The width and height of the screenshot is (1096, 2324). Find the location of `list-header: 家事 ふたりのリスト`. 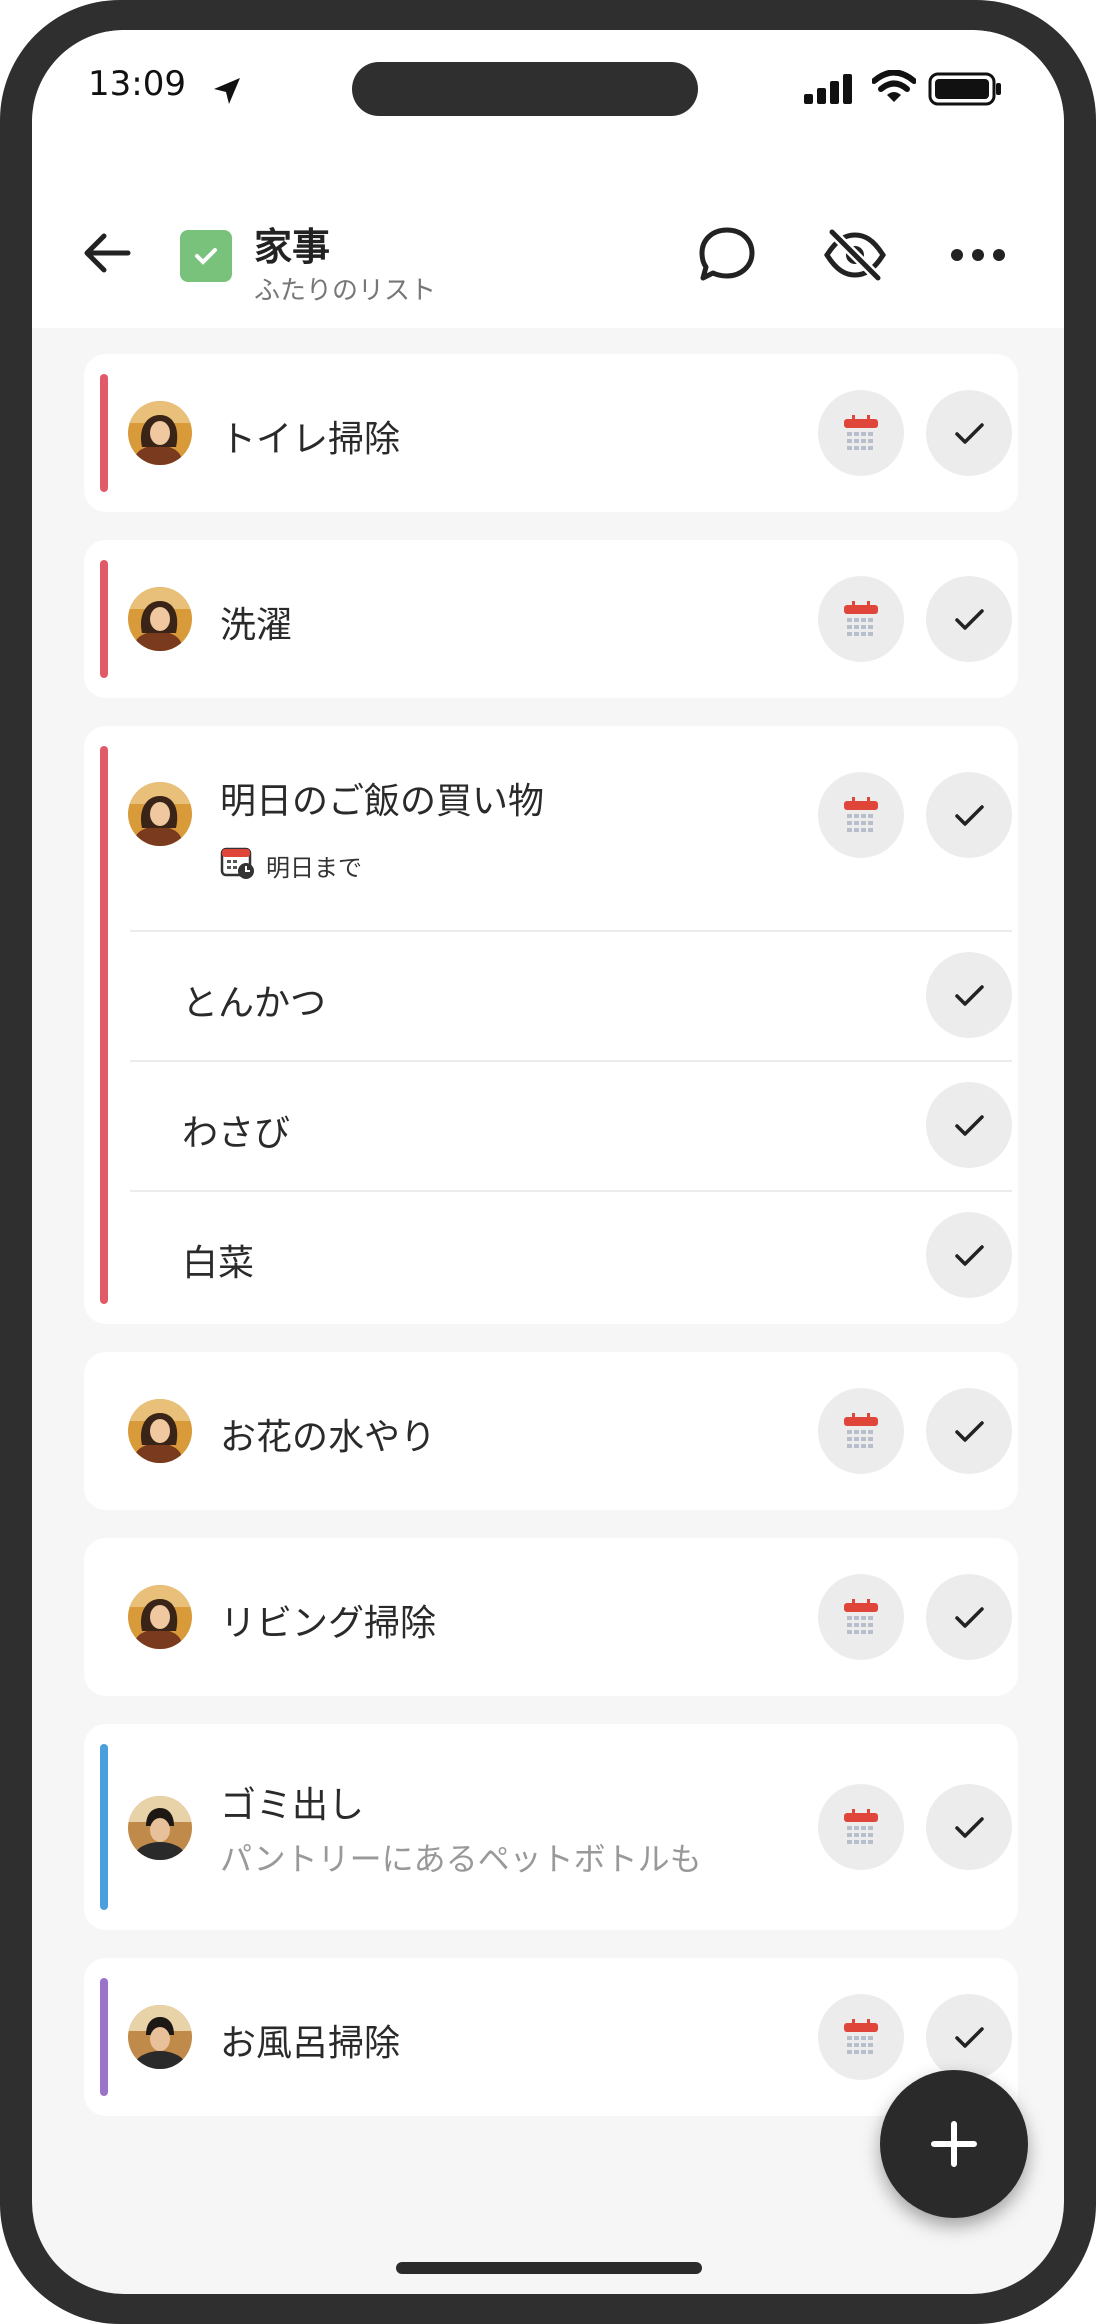

list-header: 家事 ふたりのリスト is located at coordinates (548, 254).